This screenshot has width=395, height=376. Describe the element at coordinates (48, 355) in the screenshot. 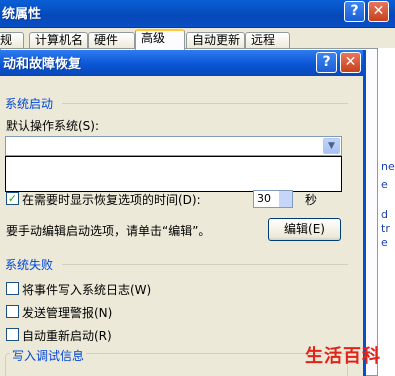

I see `debug-info-group-label: 写入调试信息` at that location.